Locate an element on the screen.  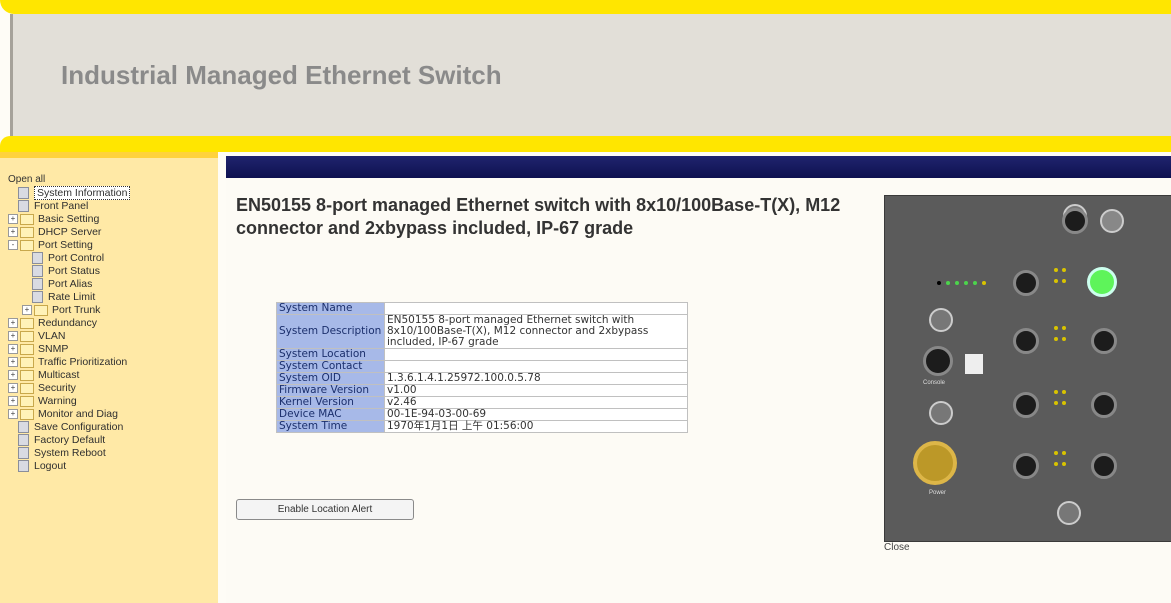
sidebar-item-save-configuration: Save Configuration is located at coordinates (69, 427).